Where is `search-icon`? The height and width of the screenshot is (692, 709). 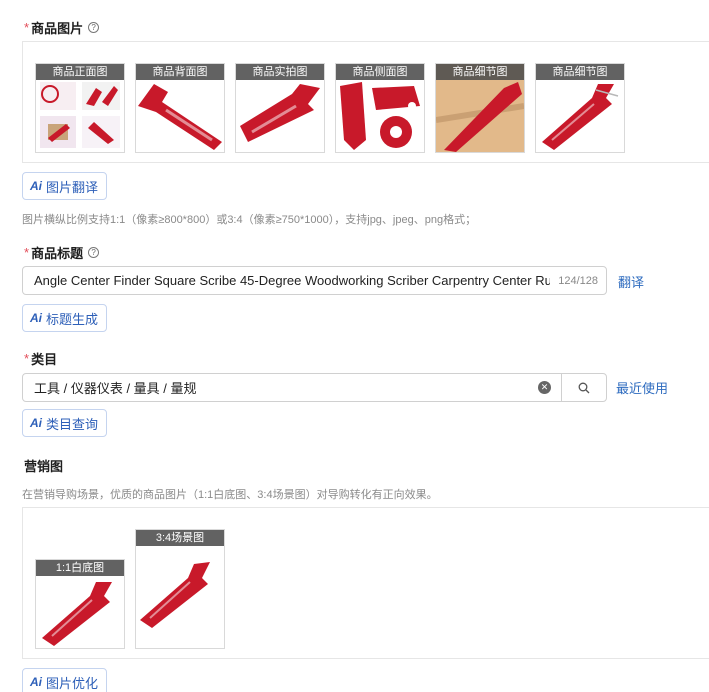 search-icon is located at coordinates (584, 387).